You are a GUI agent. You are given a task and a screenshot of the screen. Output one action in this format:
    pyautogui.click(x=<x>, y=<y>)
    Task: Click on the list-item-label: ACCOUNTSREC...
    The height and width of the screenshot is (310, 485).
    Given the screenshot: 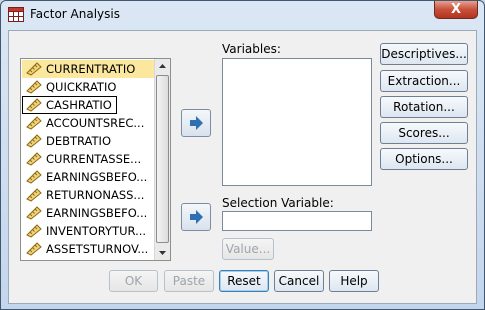 What is the action you would take?
    pyautogui.click(x=95, y=123)
    